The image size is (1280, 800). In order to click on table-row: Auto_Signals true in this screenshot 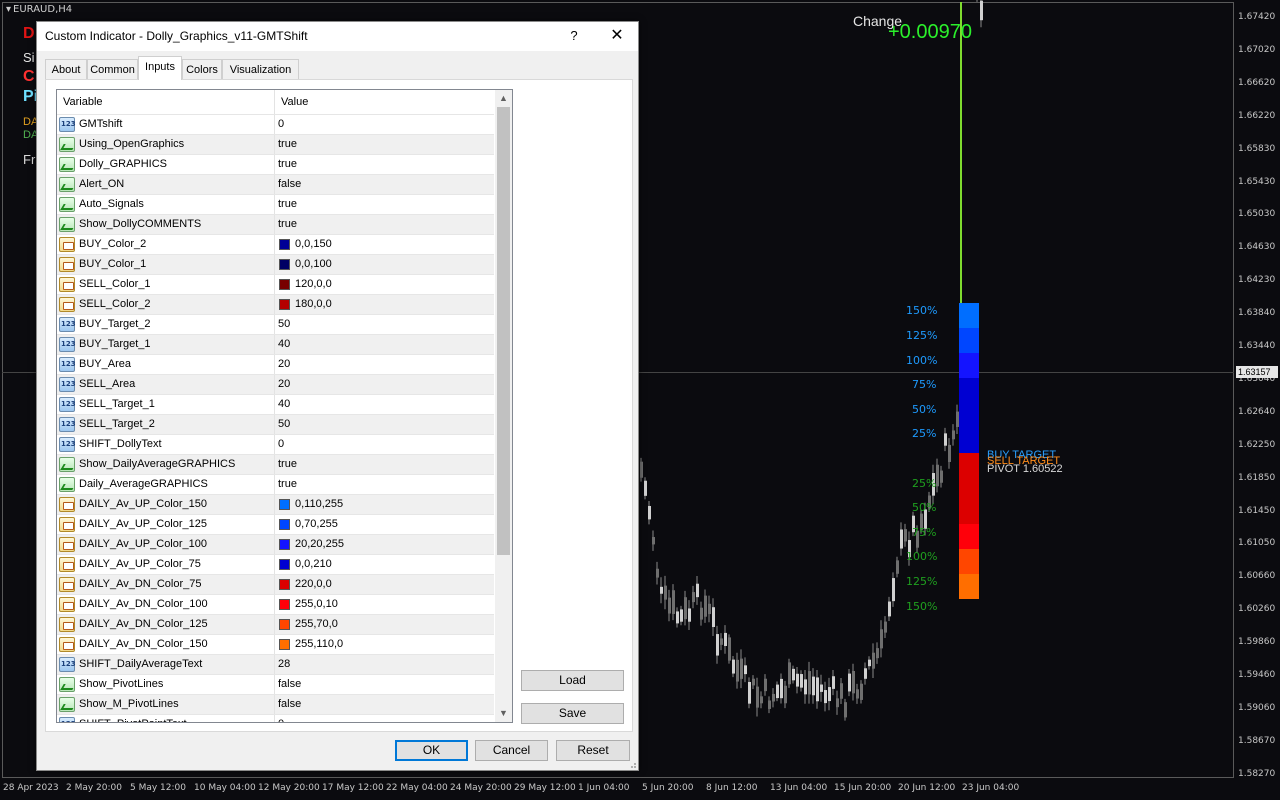, I will do `click(275, 204)`.